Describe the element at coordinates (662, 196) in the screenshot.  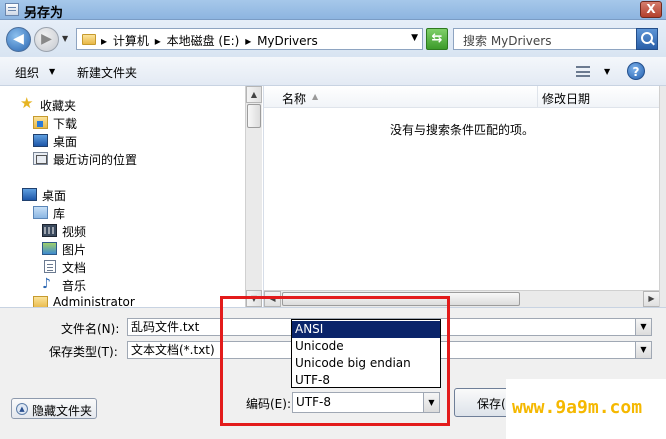
I see `file-list-vscrollbar` at that location.